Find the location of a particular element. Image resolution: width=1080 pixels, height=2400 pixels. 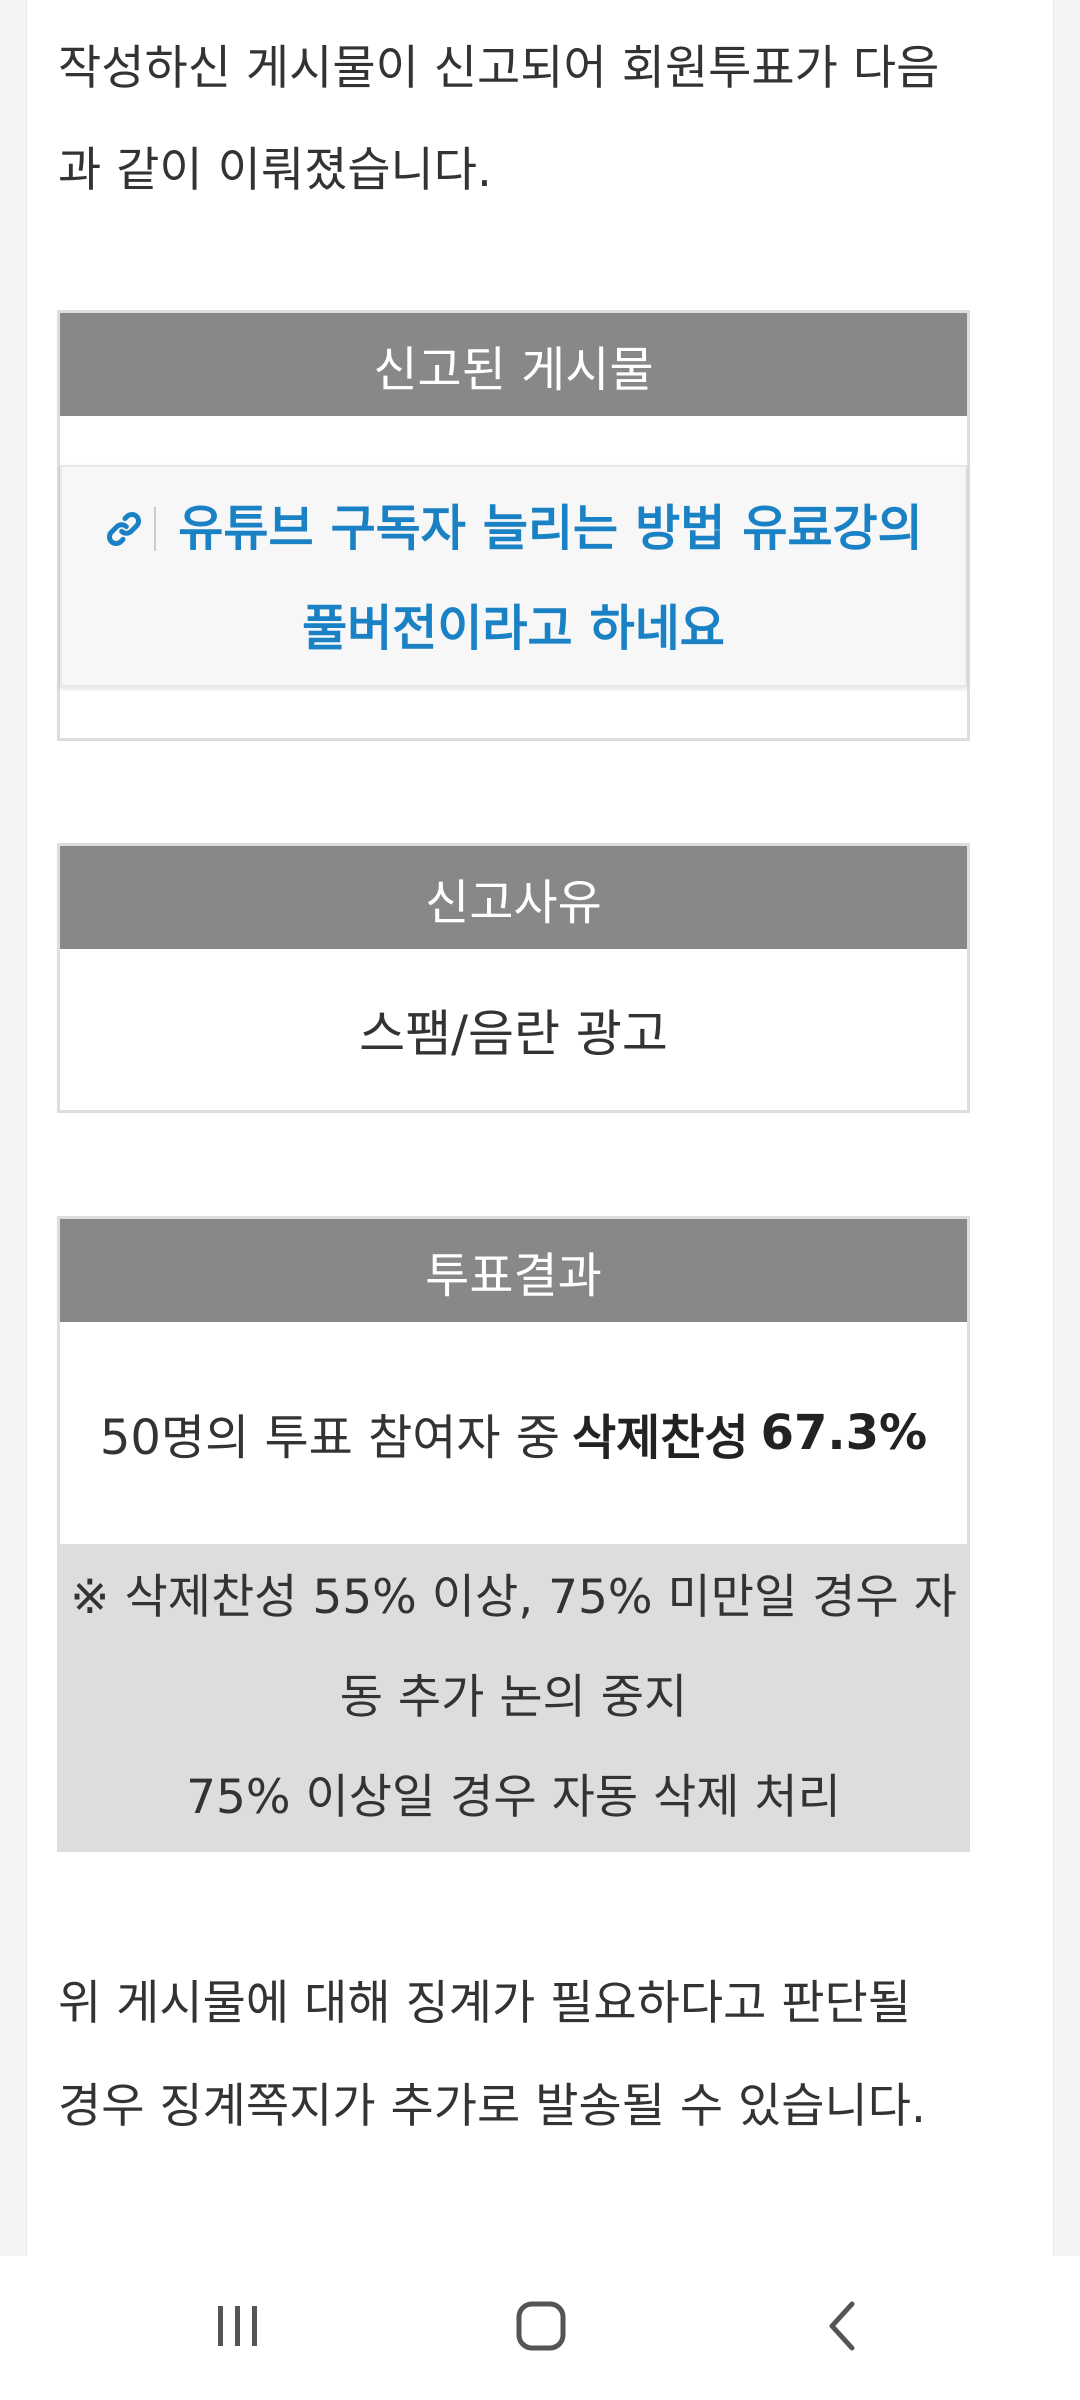

vote-note-line-2: 동 추가 논의 중지 is located at coordinates (513, 1697).